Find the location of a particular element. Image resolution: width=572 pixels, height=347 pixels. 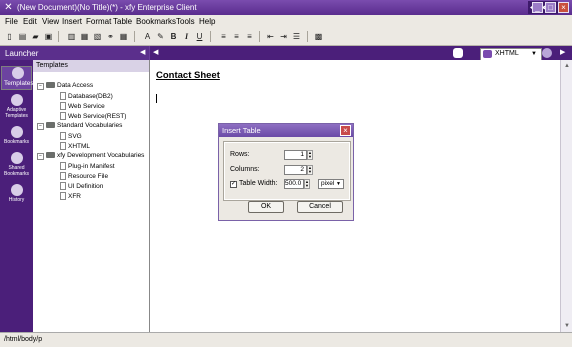

editor-menu-icon: ▶ is located at coordinates (562, 52).